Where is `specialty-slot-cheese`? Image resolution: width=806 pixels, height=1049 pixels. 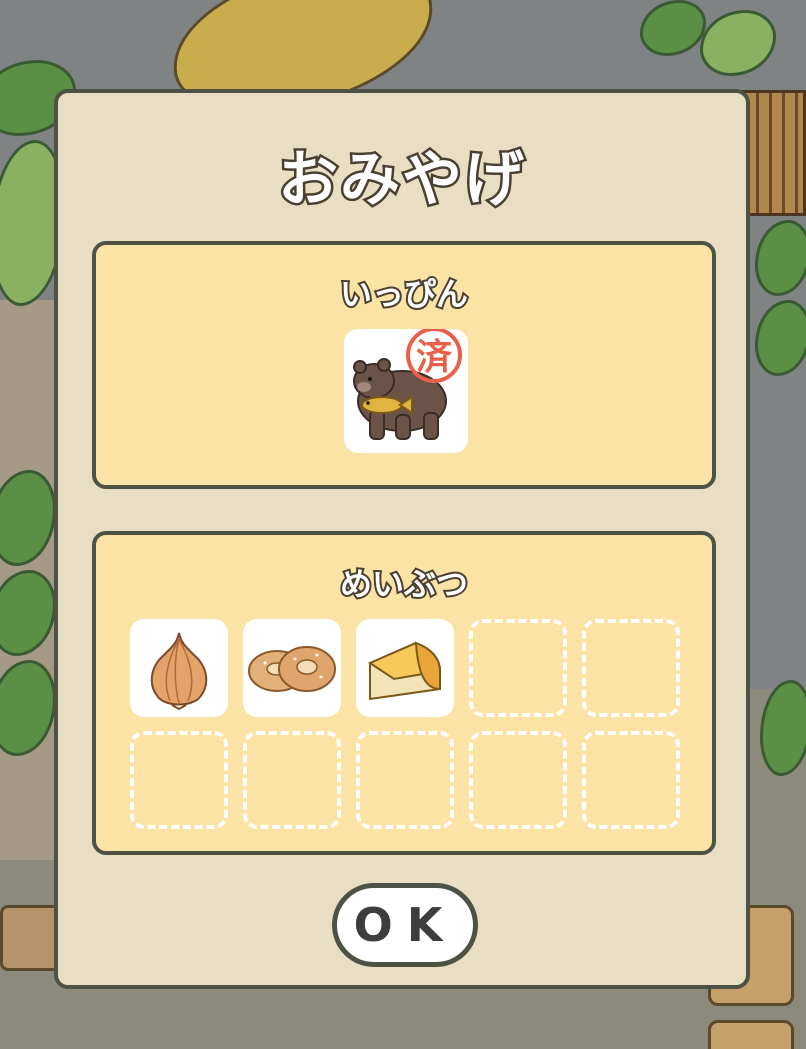 specialty-slot-cheese is located at coordinates (405, 668).